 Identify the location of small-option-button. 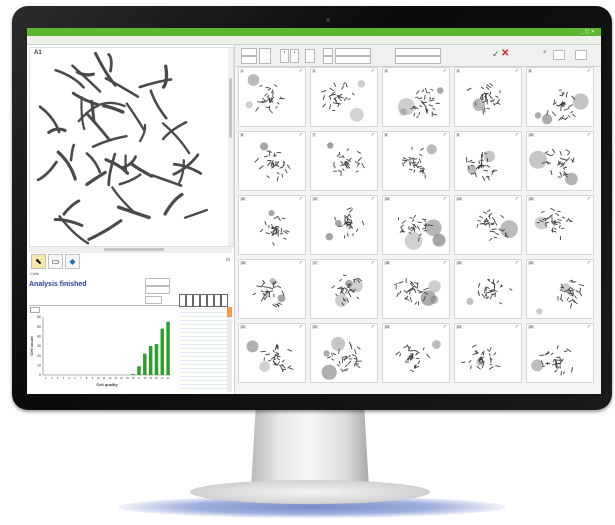
(153, 300).